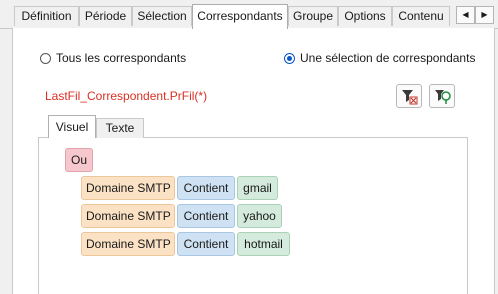  What do you see at coordinates (257, 188) in the screenshot?
I see `value-chip: gmail` at bounding box center [257, 188].